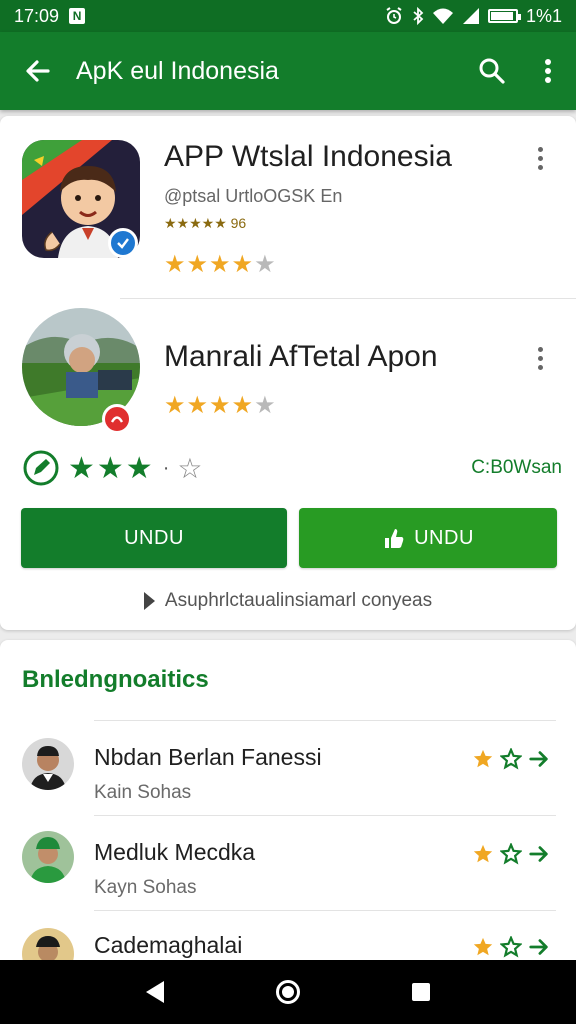 The width and height of the screenshot is (576, 1024). I want to click on app-title: APP Wtslal Indonesia, so click(308, 156).